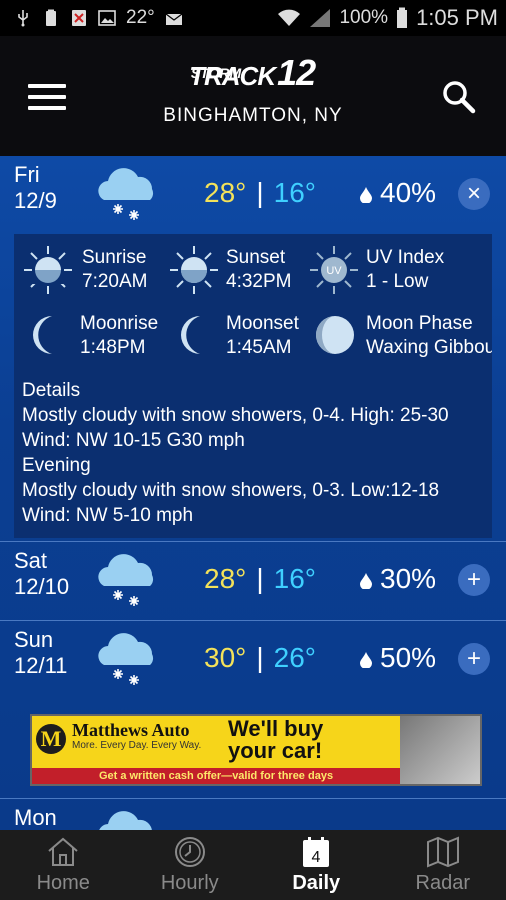 This screenshot has height=900, width=506. What do you see at coordinates (189, 852) in the screenshot?
I see `clock-icon` at bounding box center [189, 852].